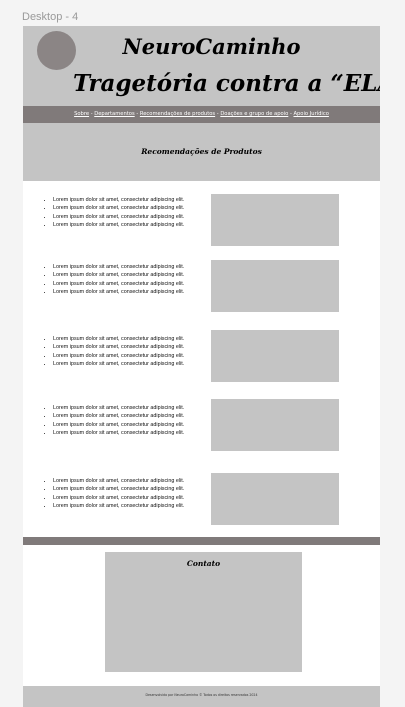  Describe the element at coordinates (177, 114) in the screenshot. I see `nav-item-recomendacoes: Recomendações de produtos` at that location.